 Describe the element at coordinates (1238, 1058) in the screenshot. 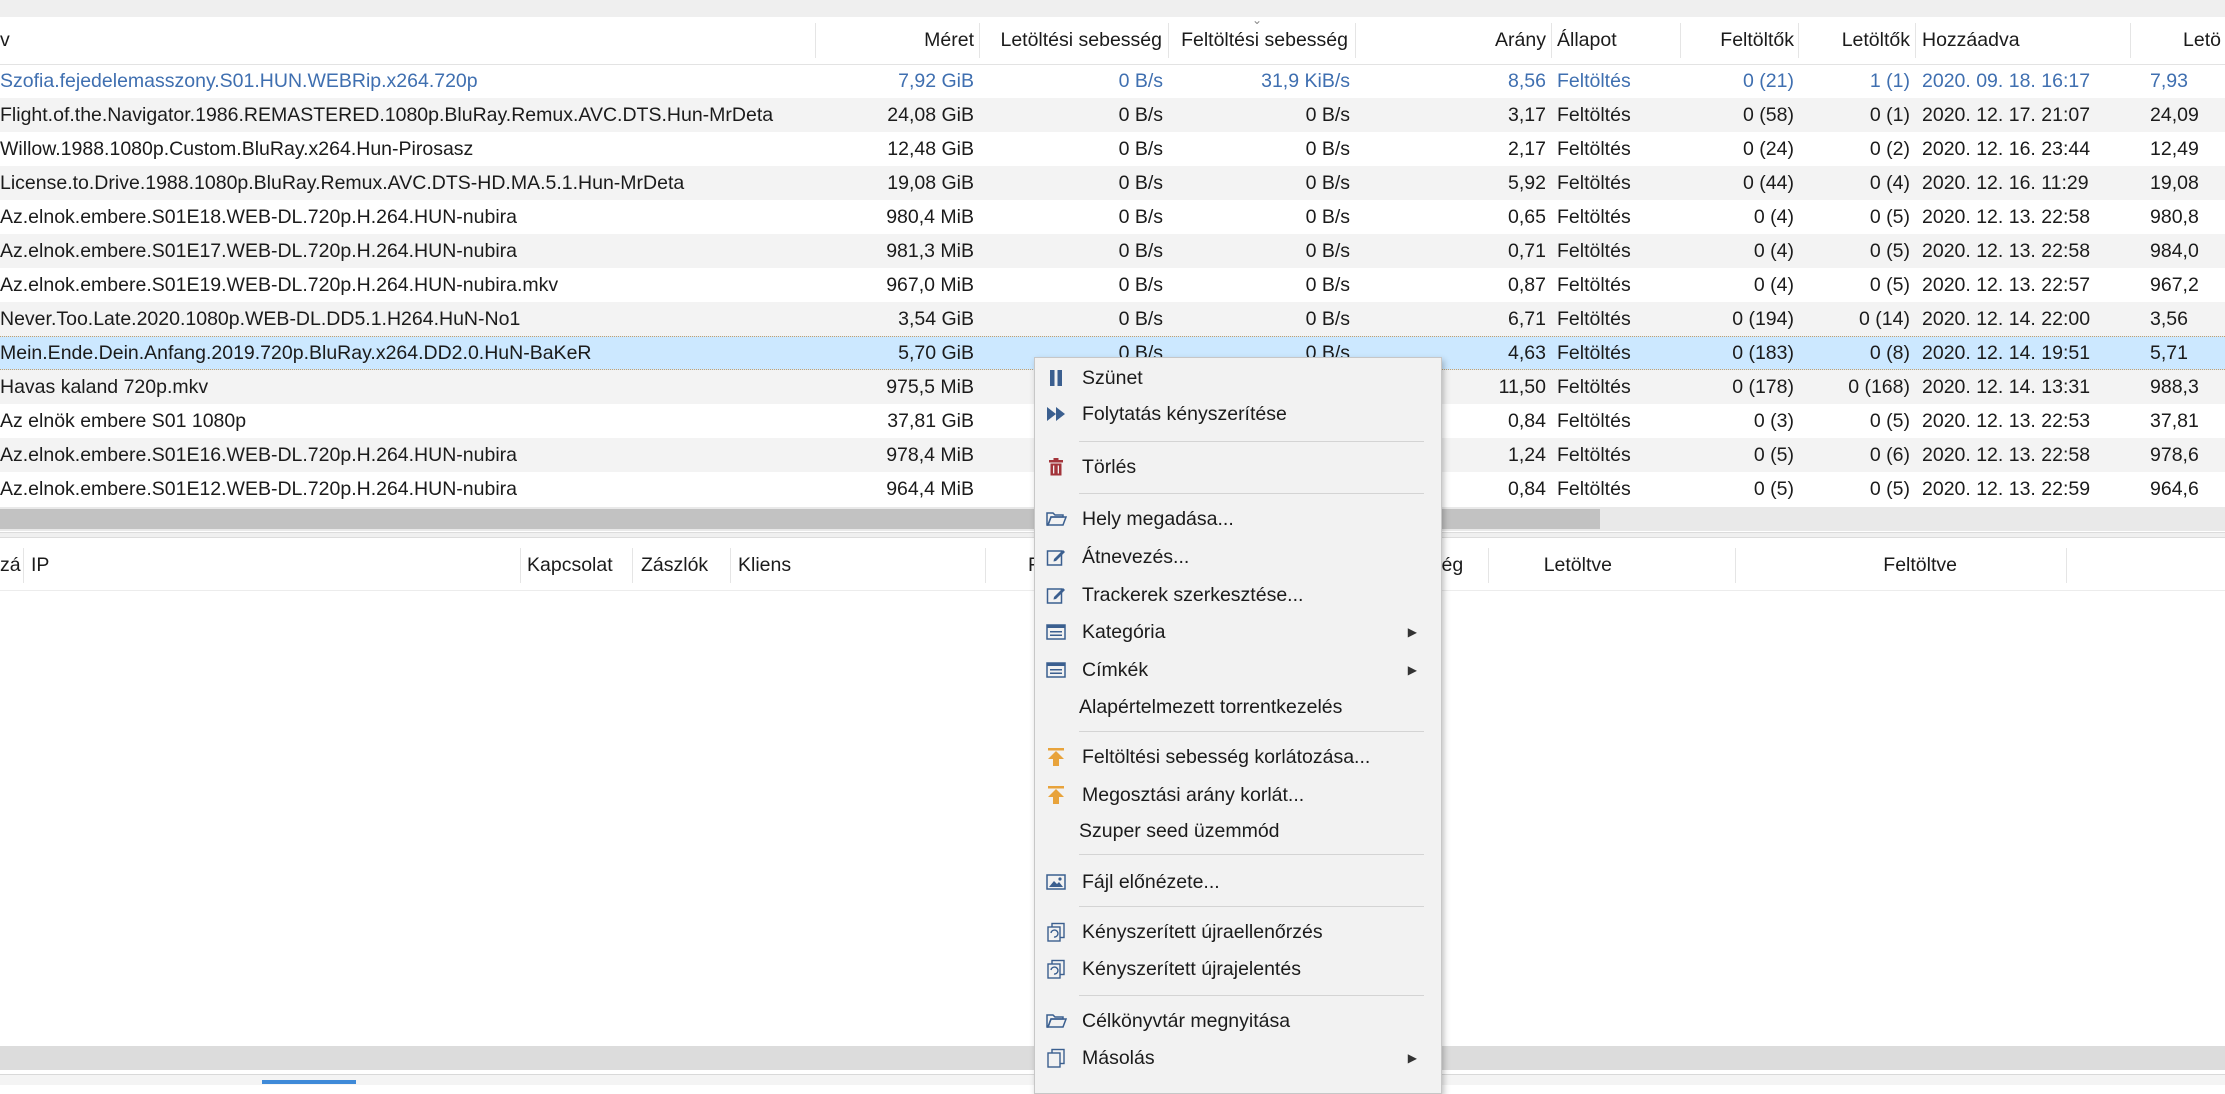

I see `menu-item-copy: Másolás ▶` at that location.